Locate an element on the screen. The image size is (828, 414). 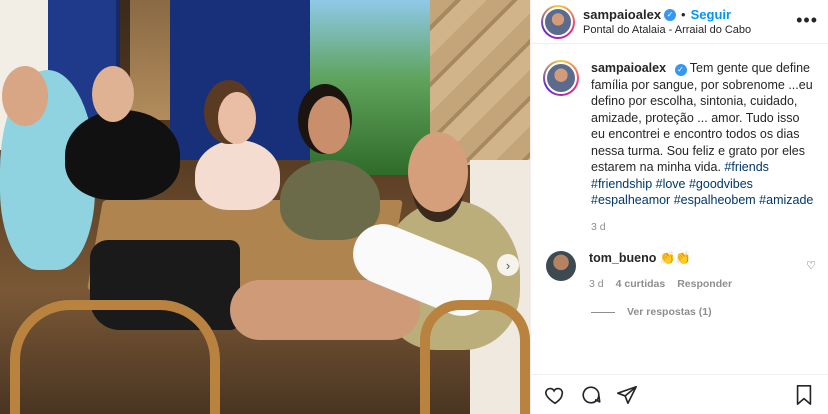
comment-item: tom_bueno 👏👏 3 d 4 curtidas Responder ♡ is located at coordinates (679, 270).